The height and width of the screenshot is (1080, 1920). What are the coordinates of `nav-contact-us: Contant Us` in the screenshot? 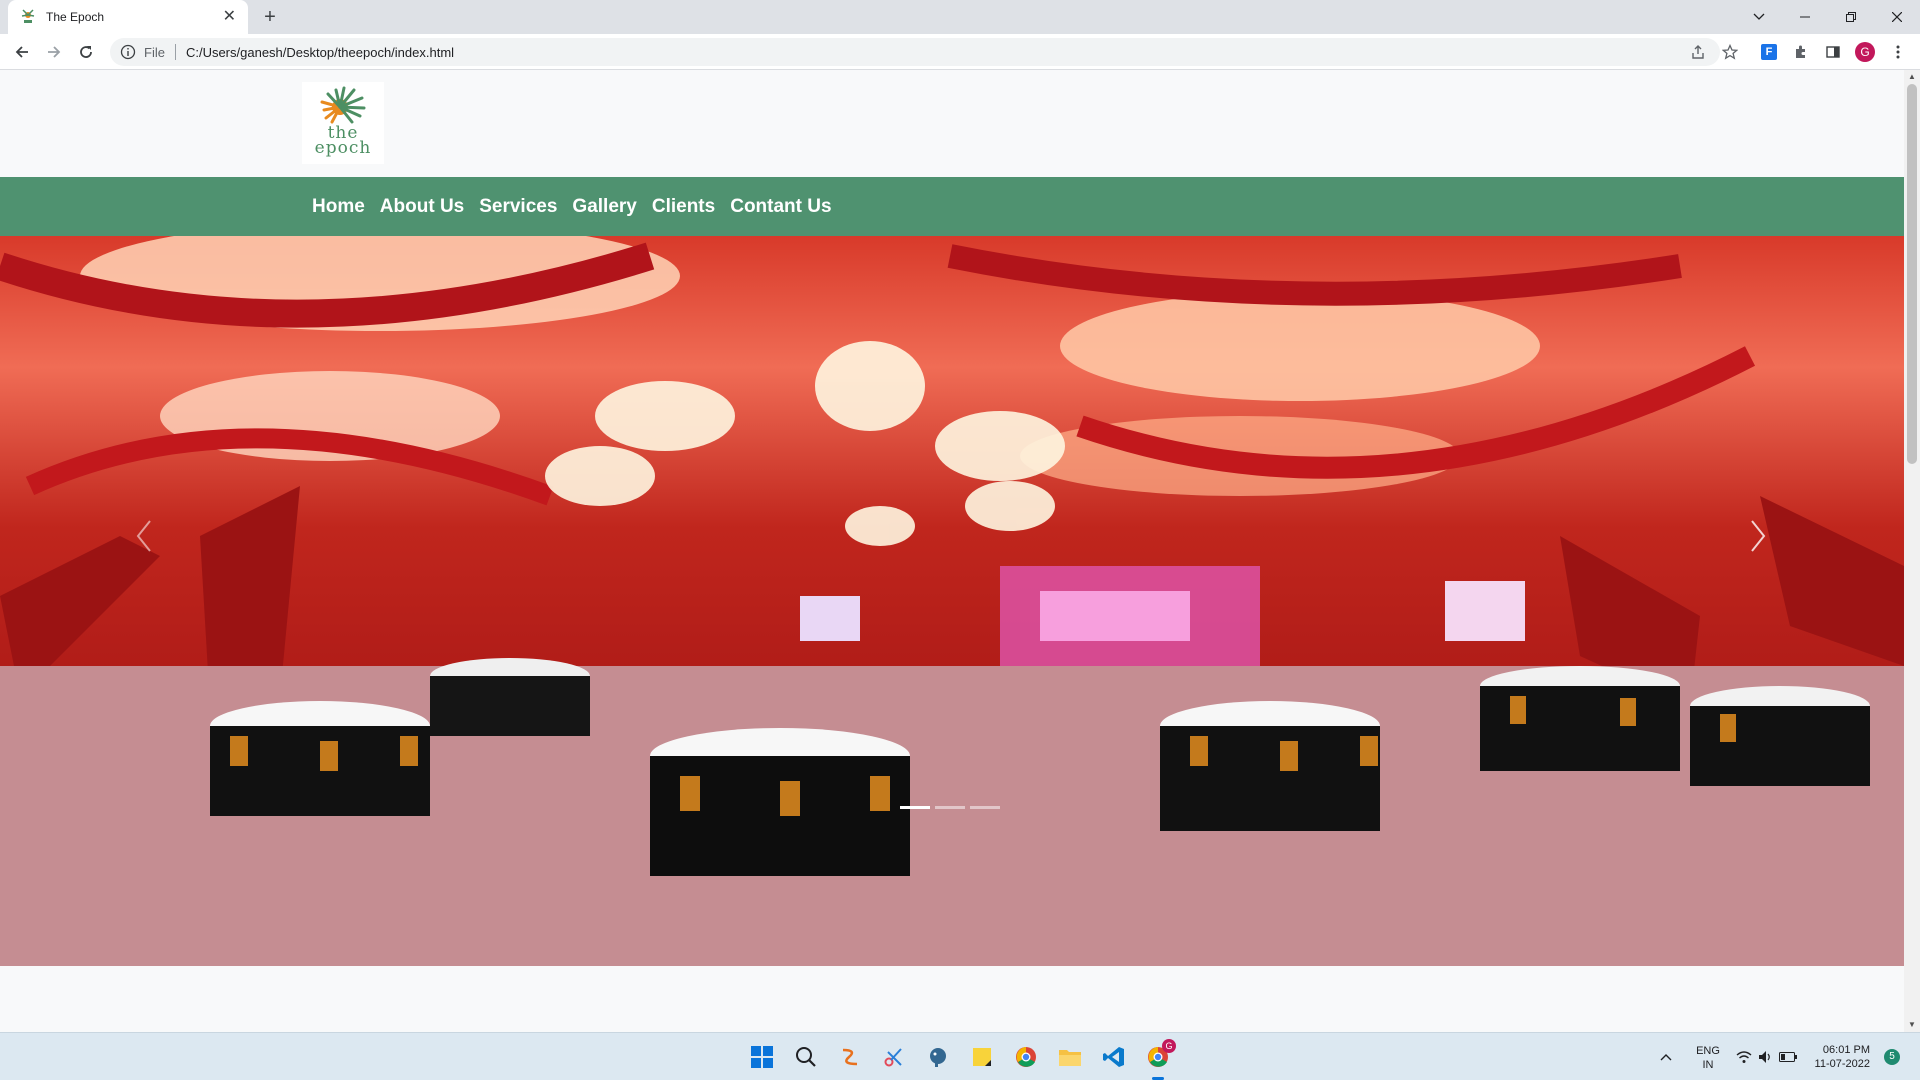 It's located at (780, 207).